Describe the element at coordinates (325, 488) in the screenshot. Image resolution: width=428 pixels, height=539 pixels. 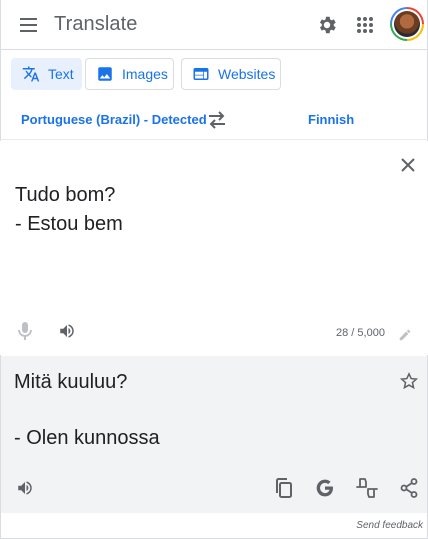
I see `google-g-icon` at that location.